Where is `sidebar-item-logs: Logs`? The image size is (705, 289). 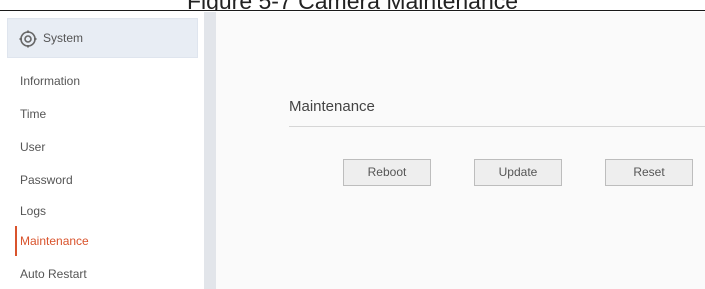
sidebar-item-logs: Logs is located at coordinates (110, 211).